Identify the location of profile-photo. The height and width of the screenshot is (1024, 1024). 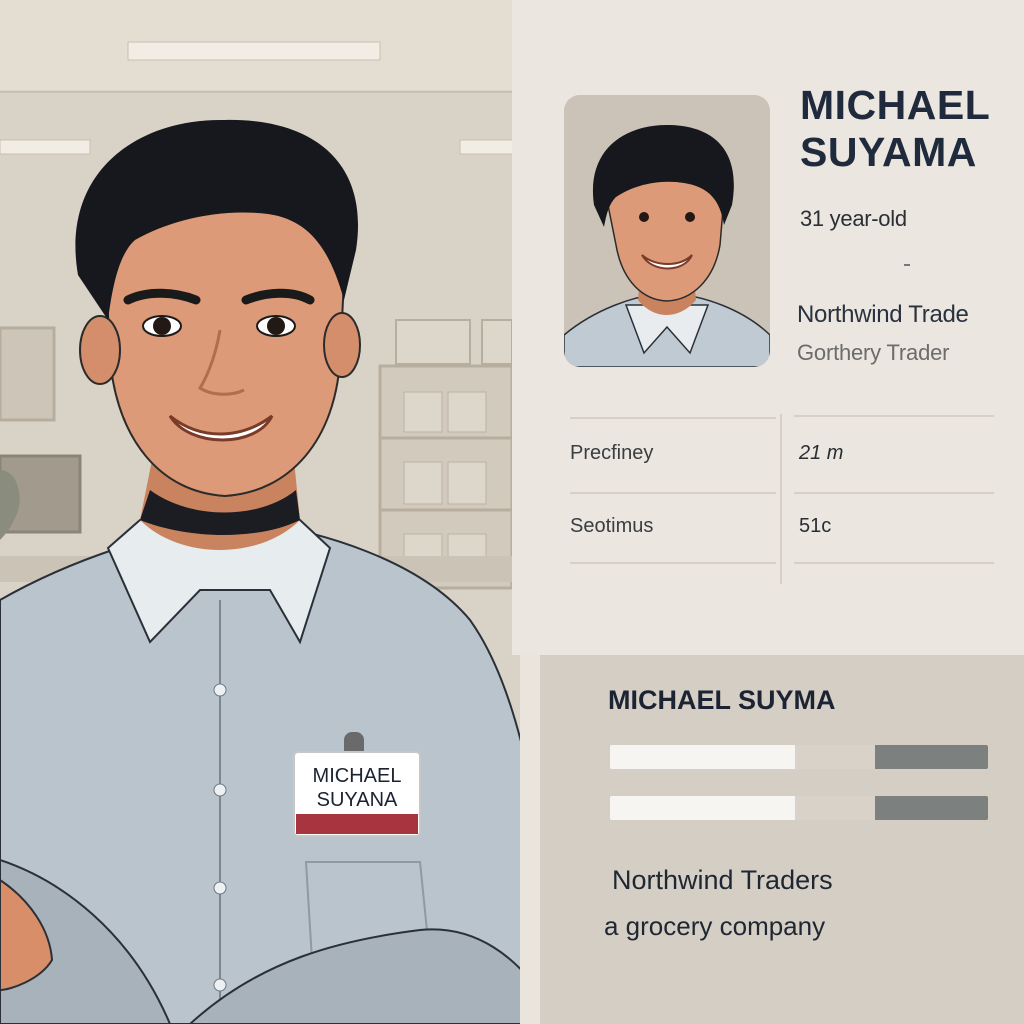
(667, 231).